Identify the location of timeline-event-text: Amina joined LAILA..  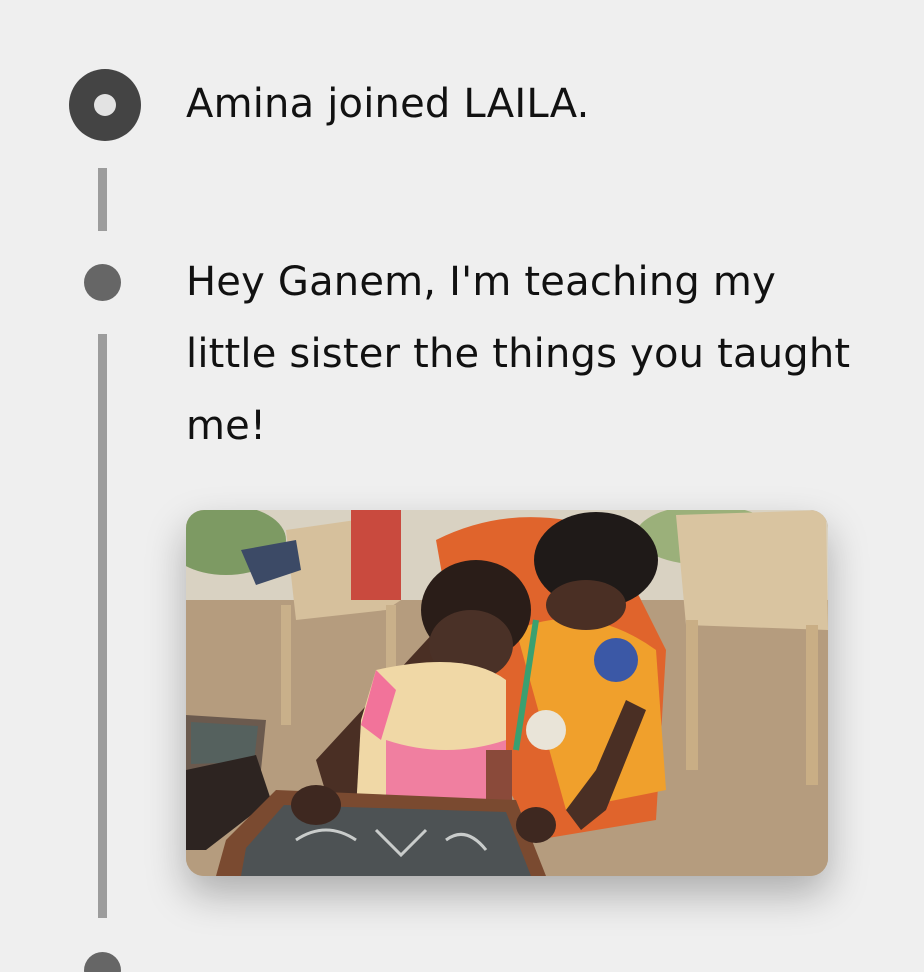
(388, 104).